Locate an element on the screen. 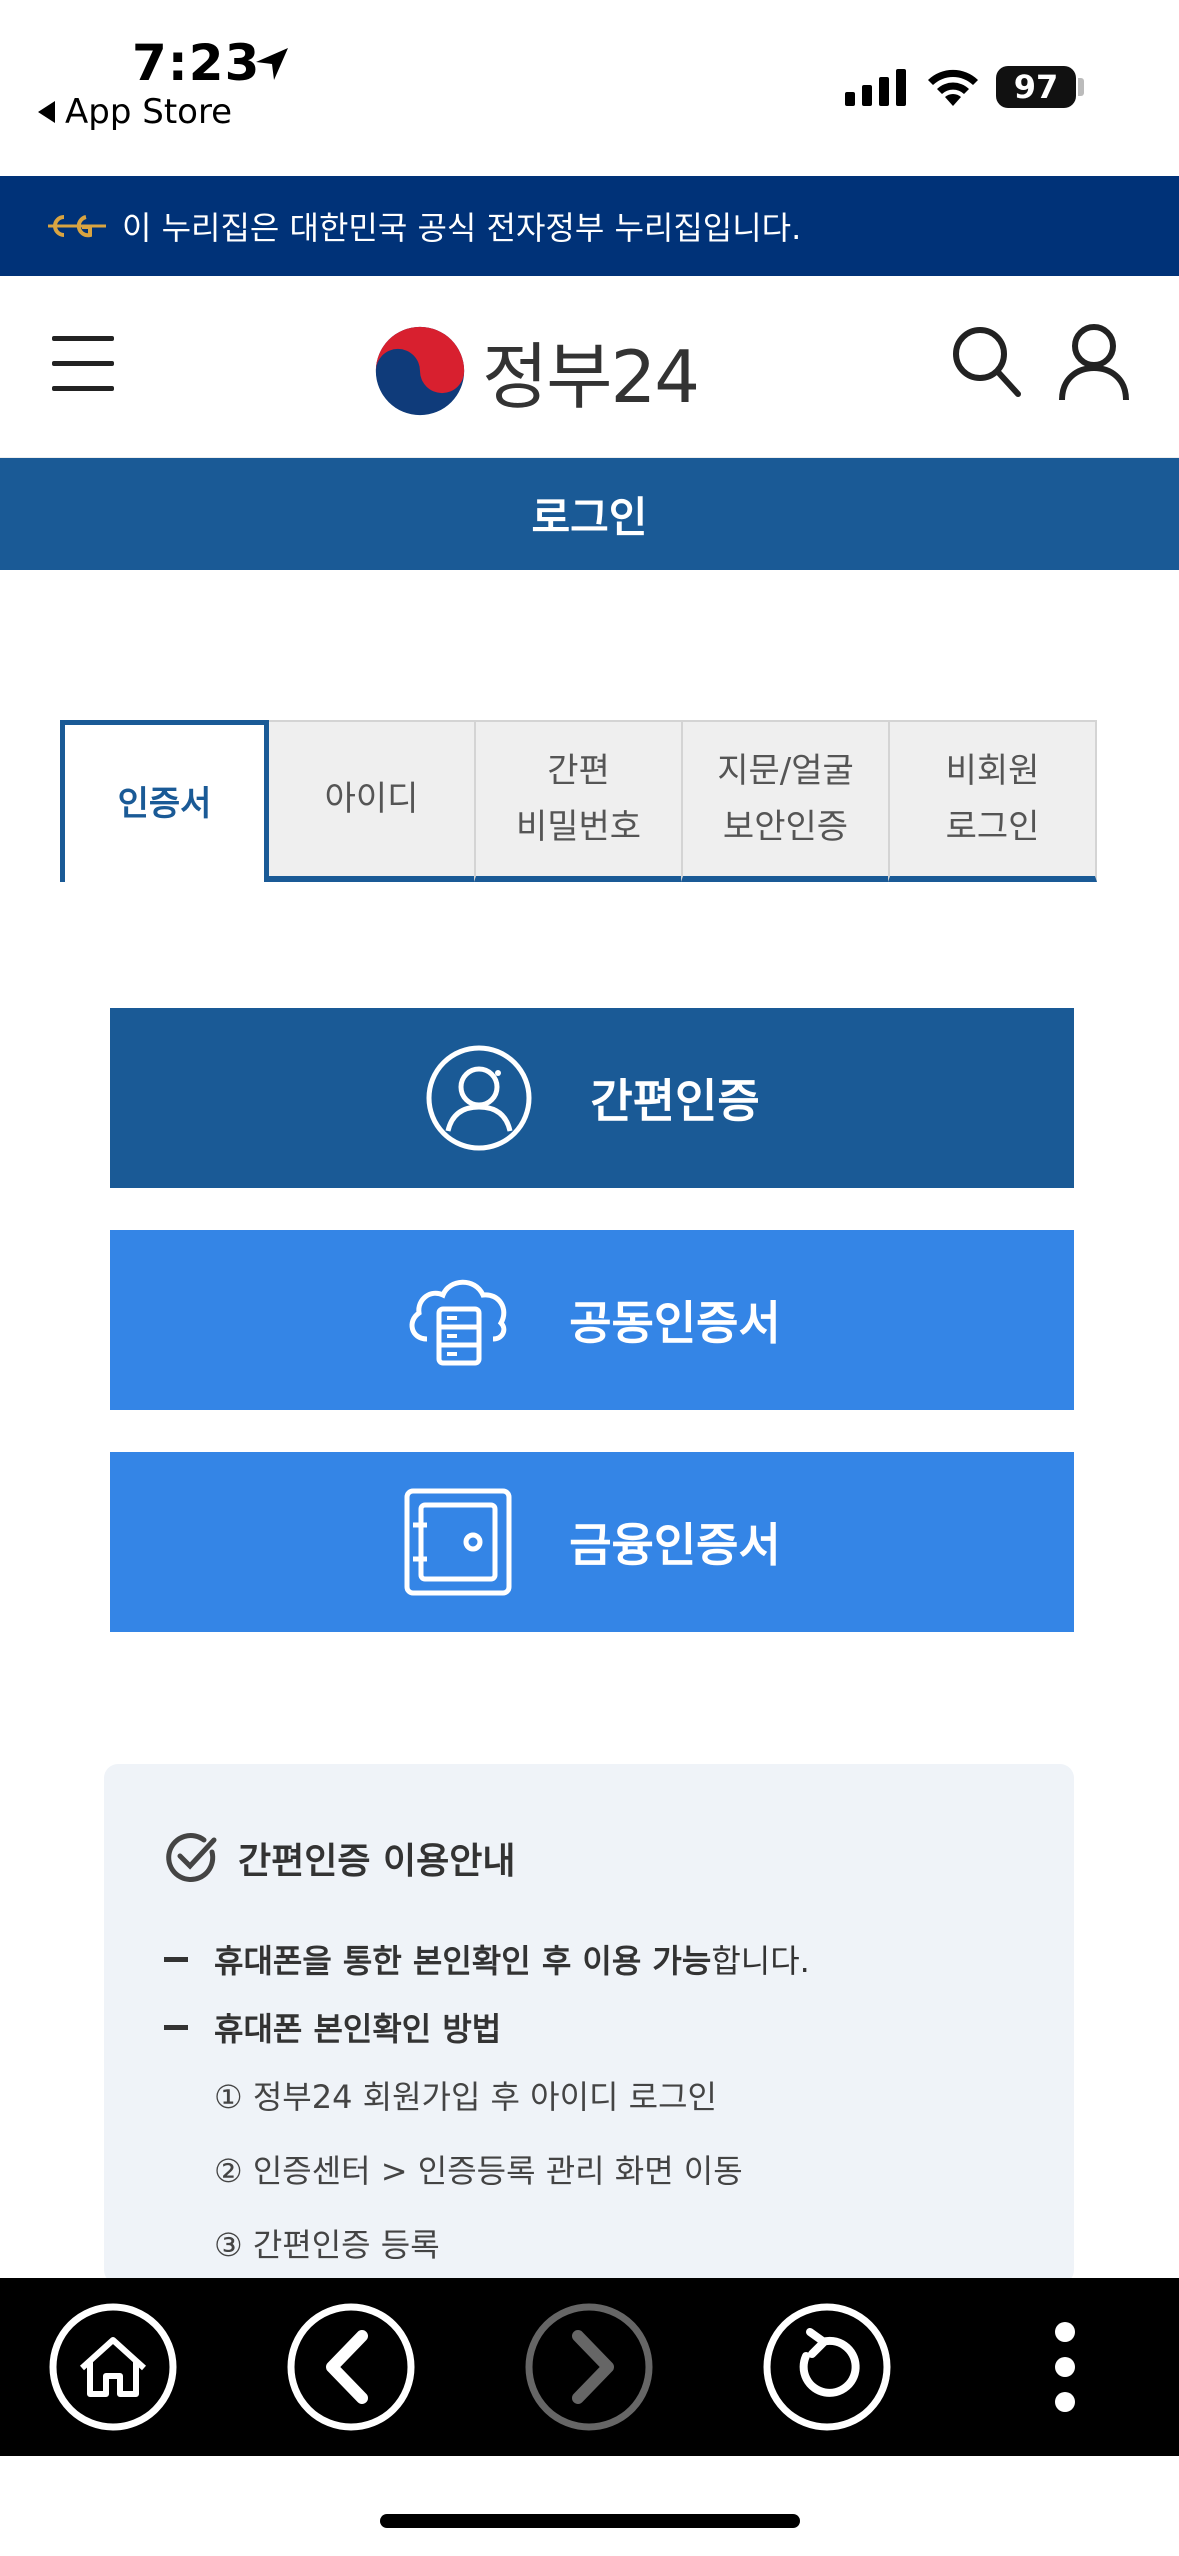 The image size is (1179, 2556). guide-item-rest: 합니다. is located at coordinates (760, 1961).